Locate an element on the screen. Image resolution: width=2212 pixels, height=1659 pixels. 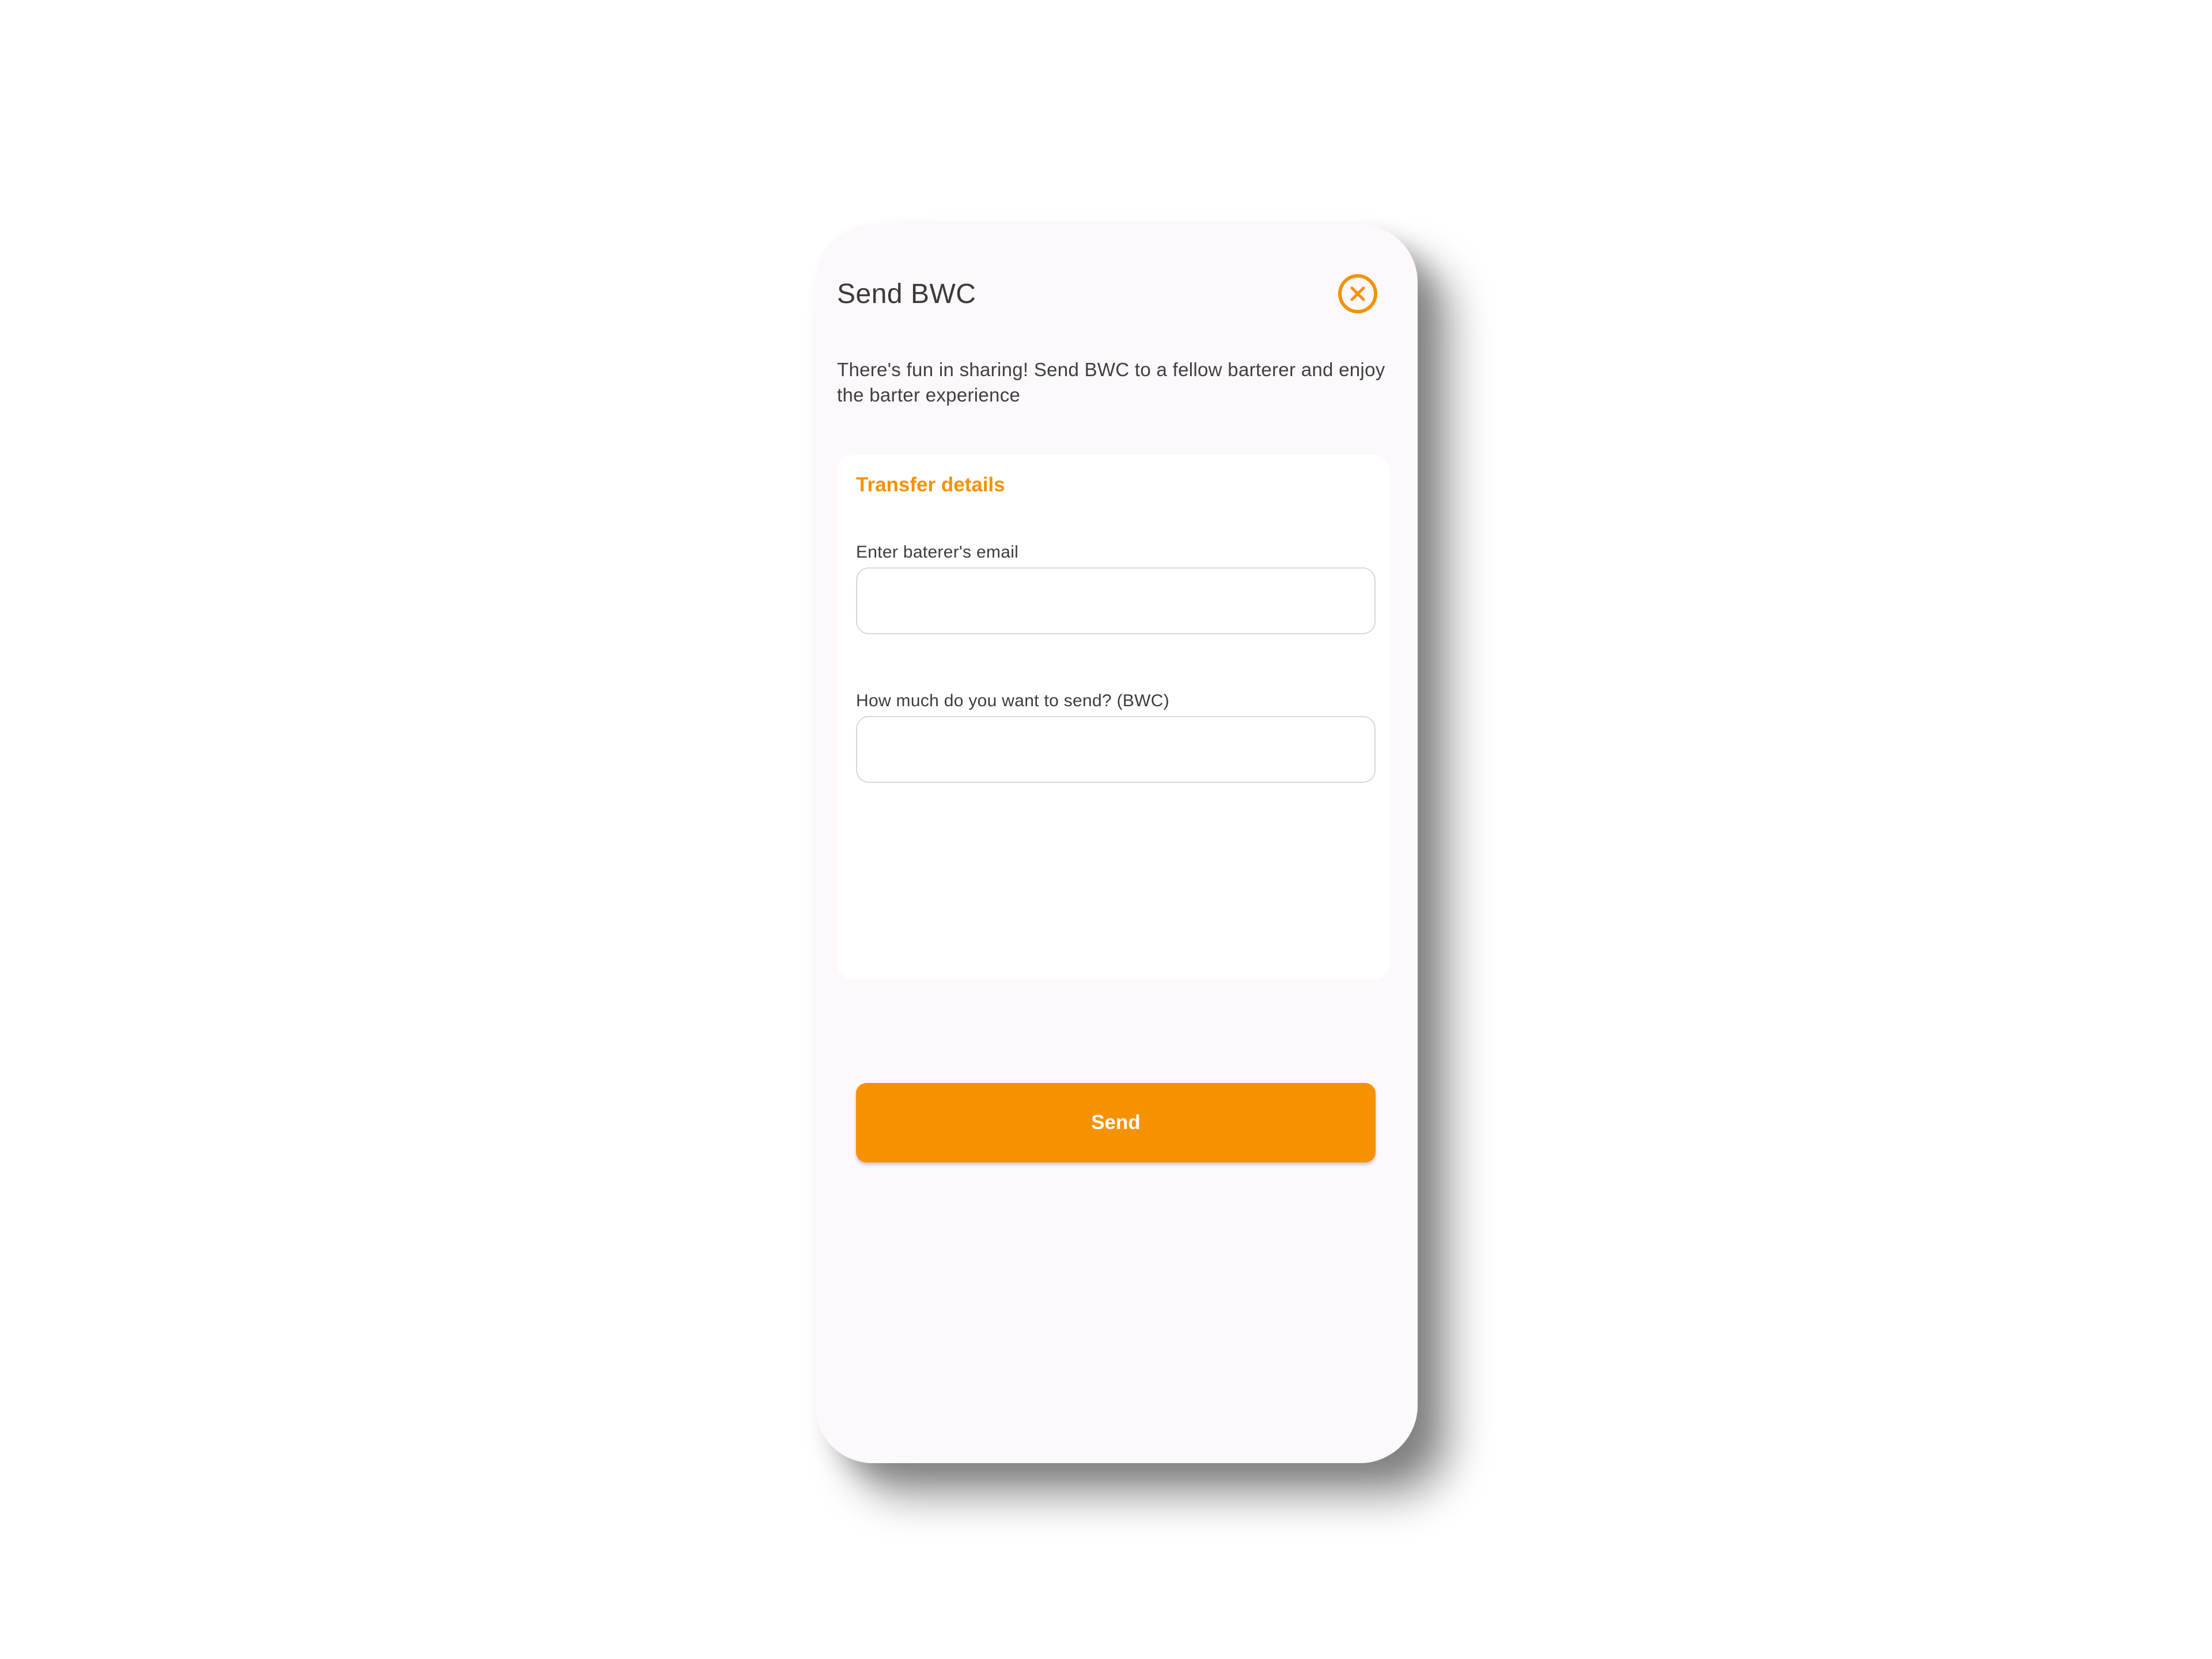
close-icon is located at coordinates (1357, 293).